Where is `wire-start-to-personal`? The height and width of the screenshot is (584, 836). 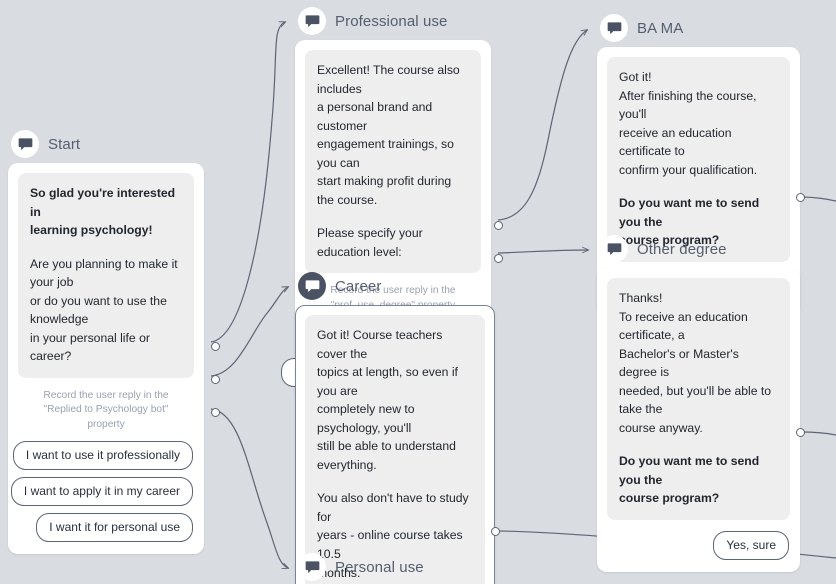
wire-start-to-personal is located at coordinates (249, 488).